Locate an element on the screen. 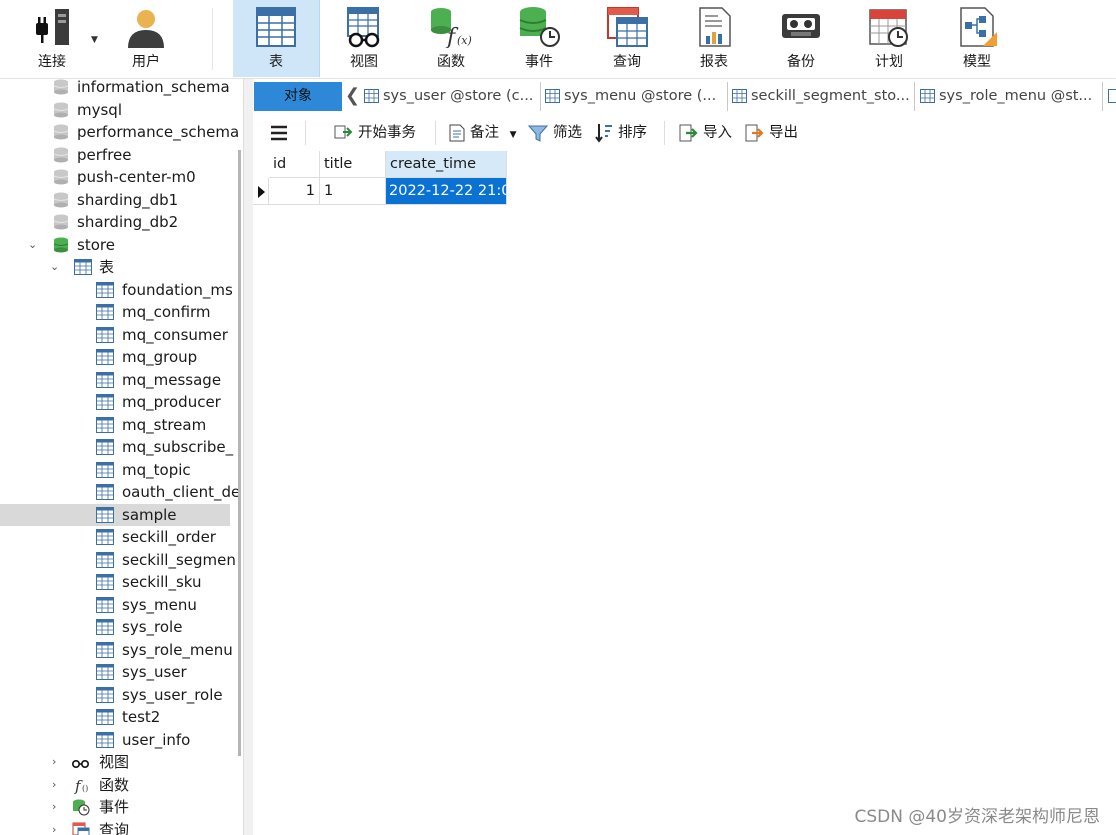  tree-table-user-info: user_info is located at coordinates (115, 740).